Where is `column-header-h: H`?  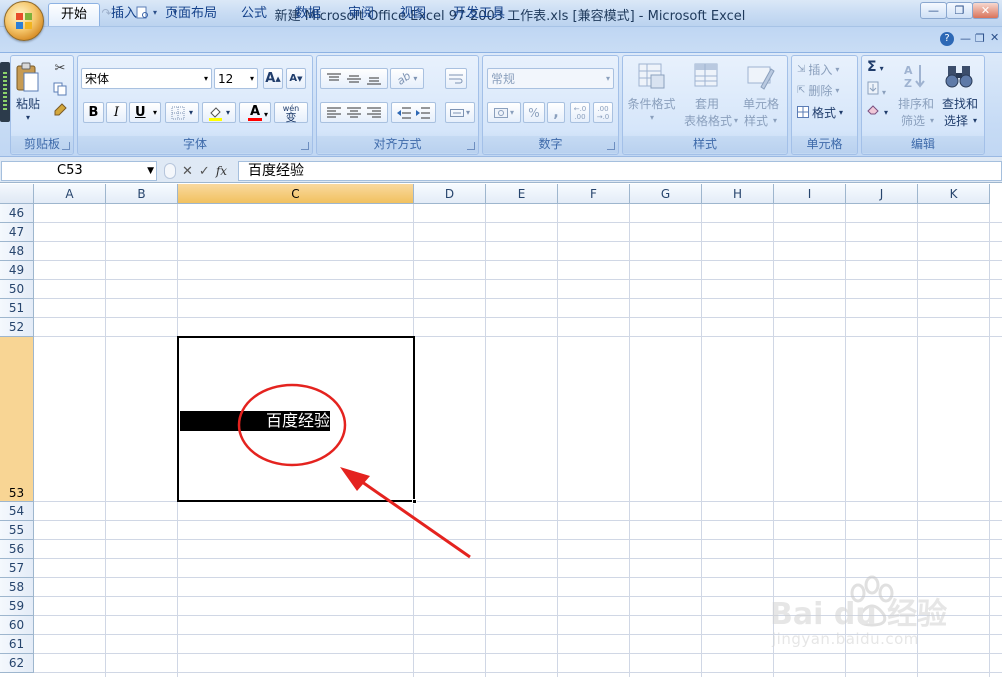
column-header-h: H is located at coordinates (738, 194).